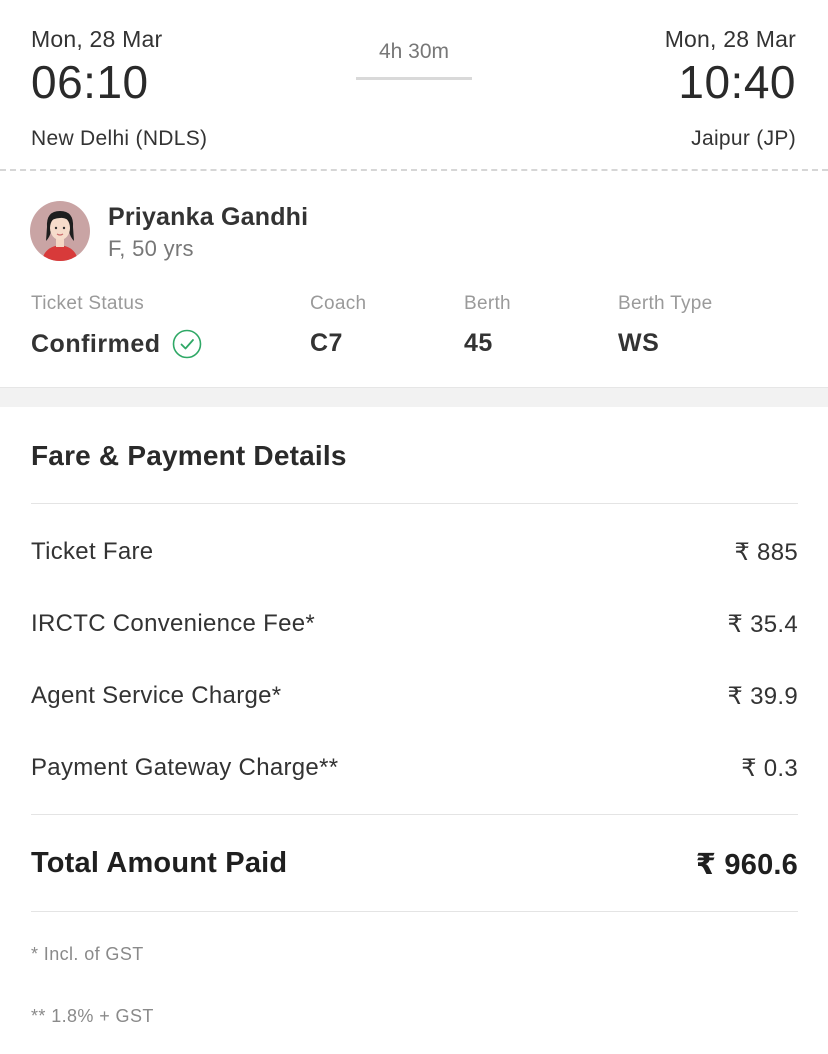  What do you see at coordinates (97, 39) in the screenshot?
I see `departure-date: Mon, 28 Mar` at bounding box center [97, 39].